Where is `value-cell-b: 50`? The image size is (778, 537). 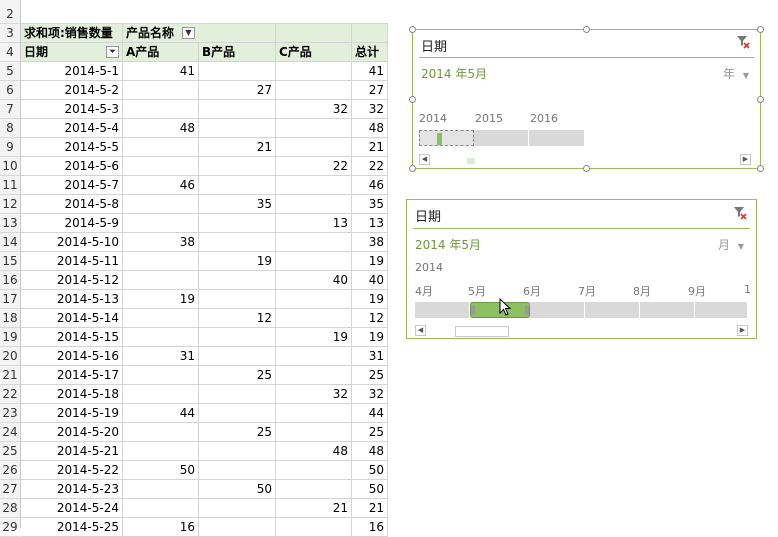
value-cell-b: 50 is located at coordinates (237, 489).